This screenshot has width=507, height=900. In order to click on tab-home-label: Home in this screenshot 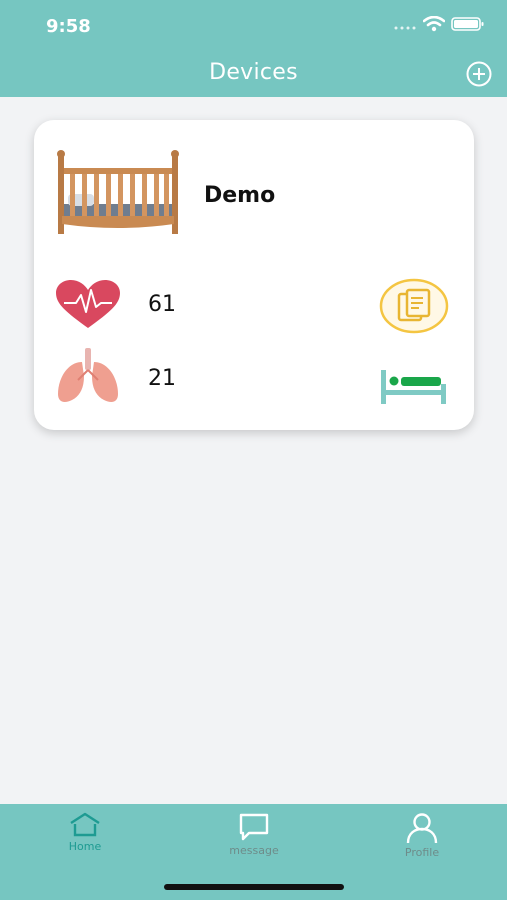, I will do `click(85, 846)`.